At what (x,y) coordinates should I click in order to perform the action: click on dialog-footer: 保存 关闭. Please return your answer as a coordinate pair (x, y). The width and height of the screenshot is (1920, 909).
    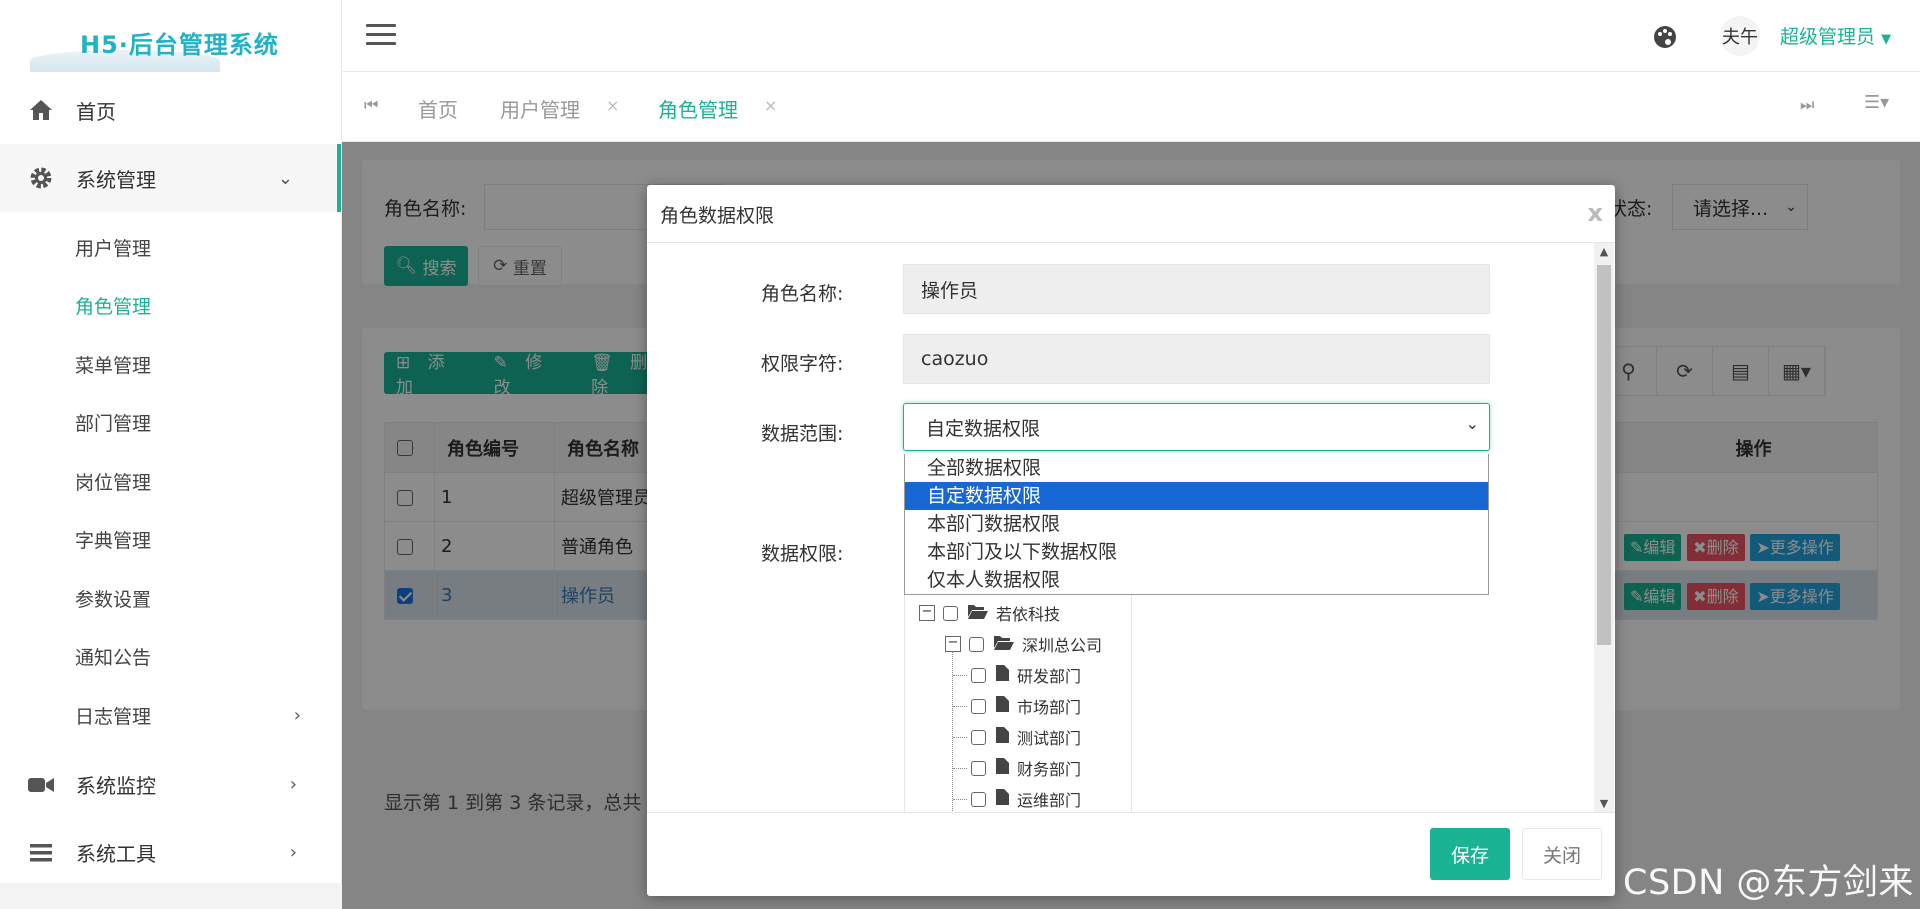
    Looking at the image, I should click on (1131, 854).